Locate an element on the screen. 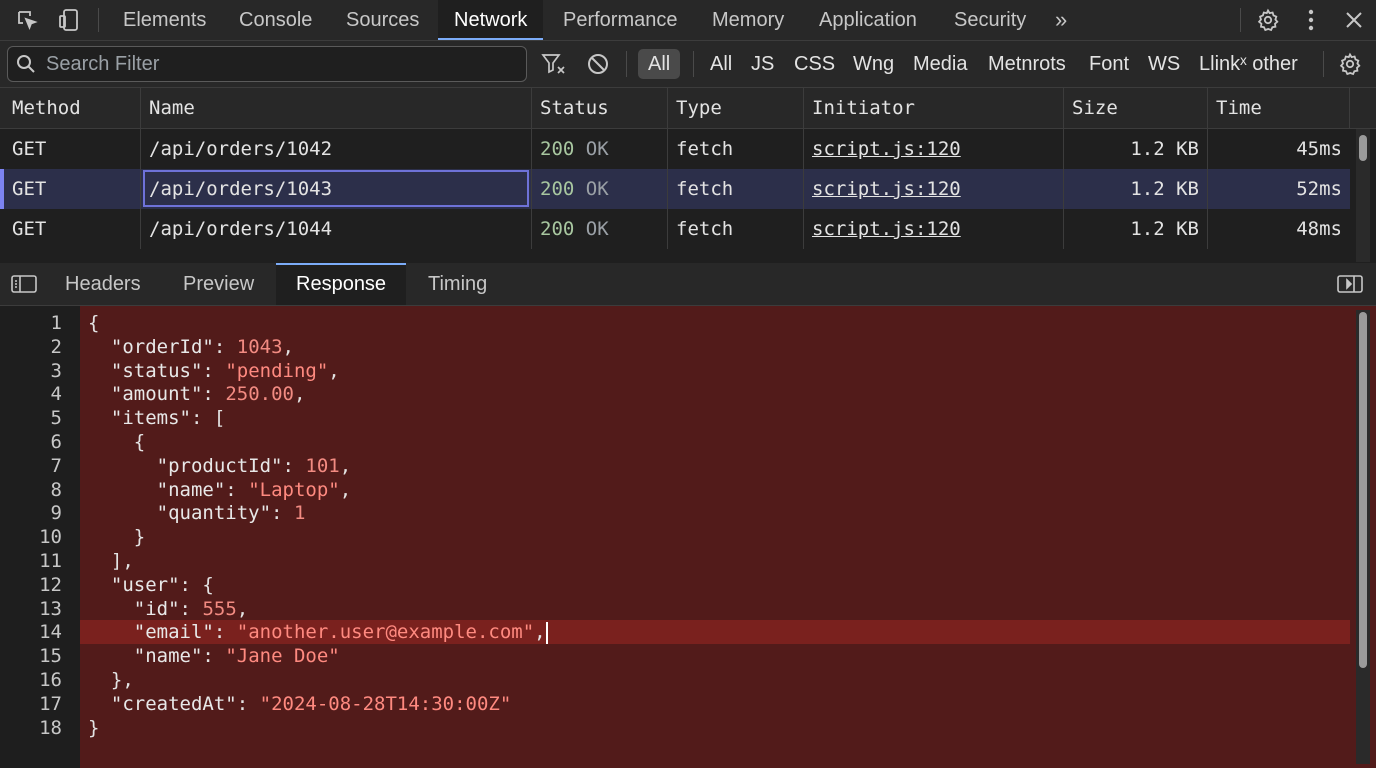  tab-network: Network is located at coordinates (491, 20).